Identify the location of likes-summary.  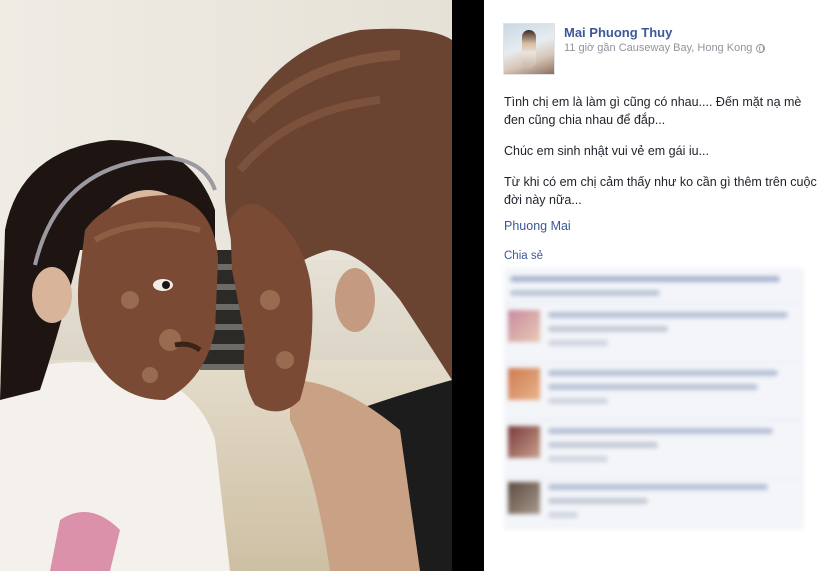
(654, 290).